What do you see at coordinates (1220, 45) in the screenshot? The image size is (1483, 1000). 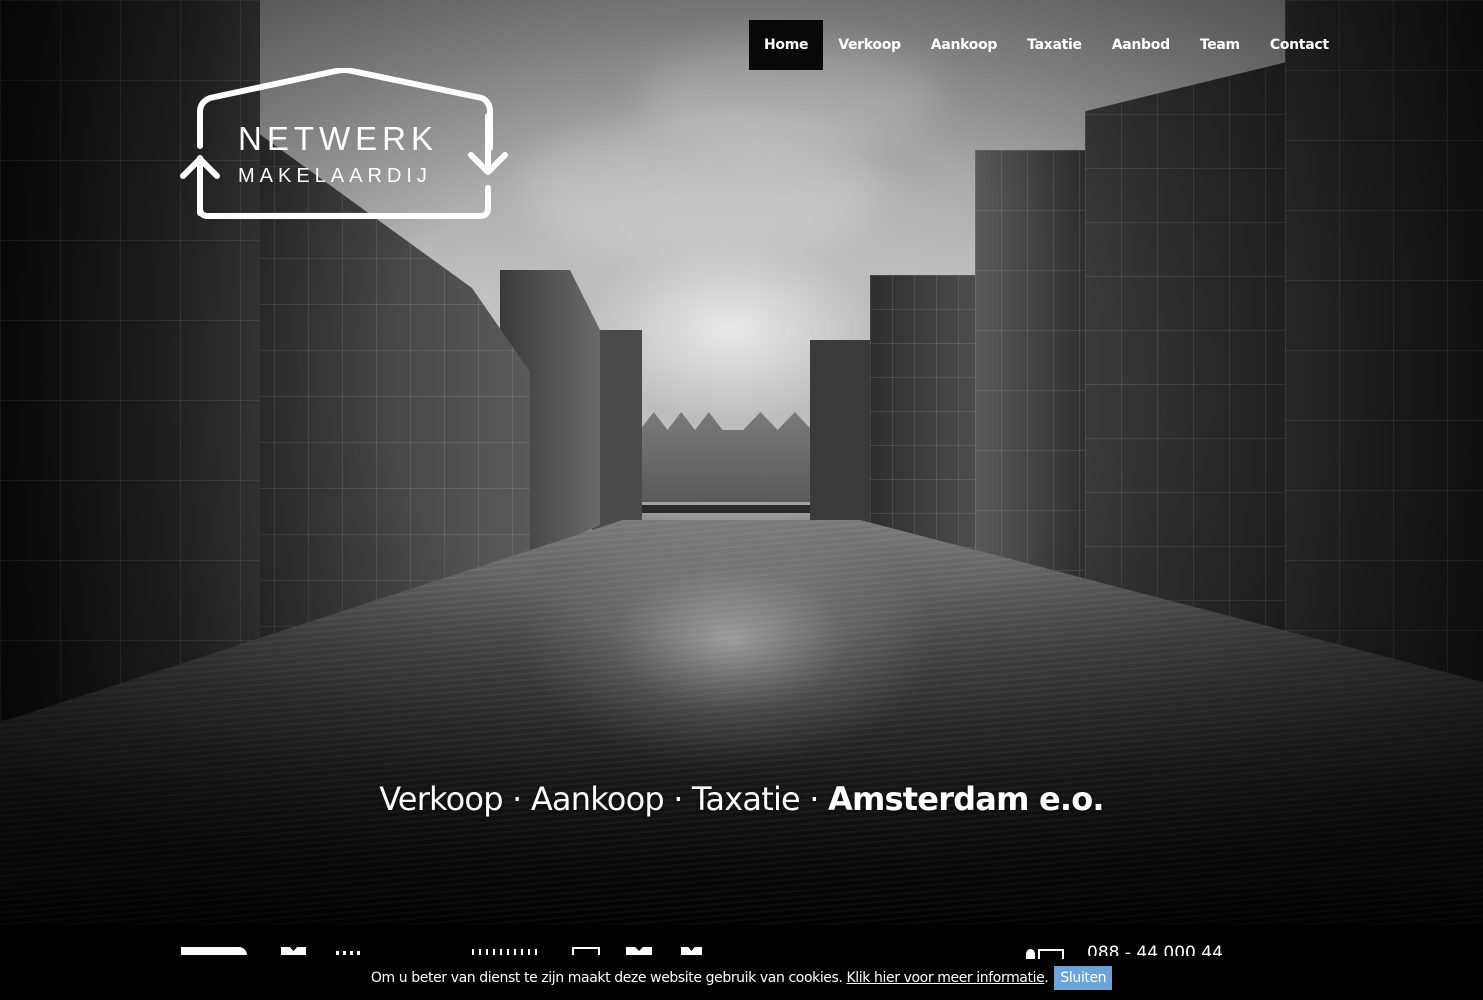 I see `nav-team: Team` at bounding box center [1220, 45].